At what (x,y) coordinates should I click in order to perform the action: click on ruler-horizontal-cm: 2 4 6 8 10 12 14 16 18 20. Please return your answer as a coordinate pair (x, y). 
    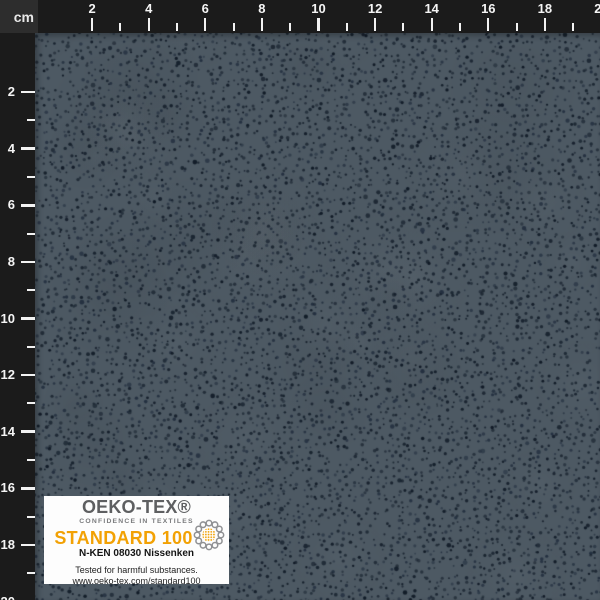
    Looking at the image, I should click on (300, 16).